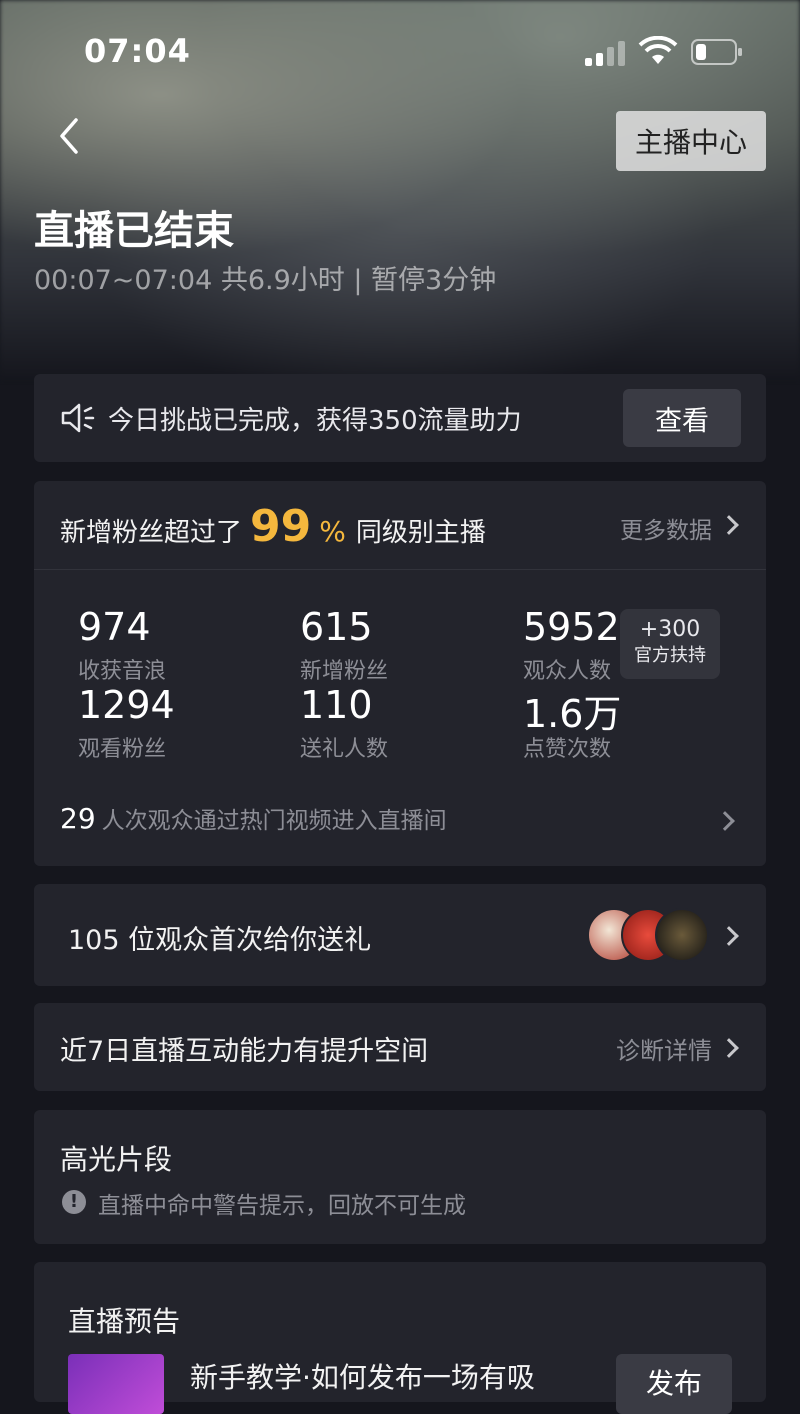  Describe the element at coordinates (116, 1384) in the screenshot. I see `course-thumbnail` at that location.